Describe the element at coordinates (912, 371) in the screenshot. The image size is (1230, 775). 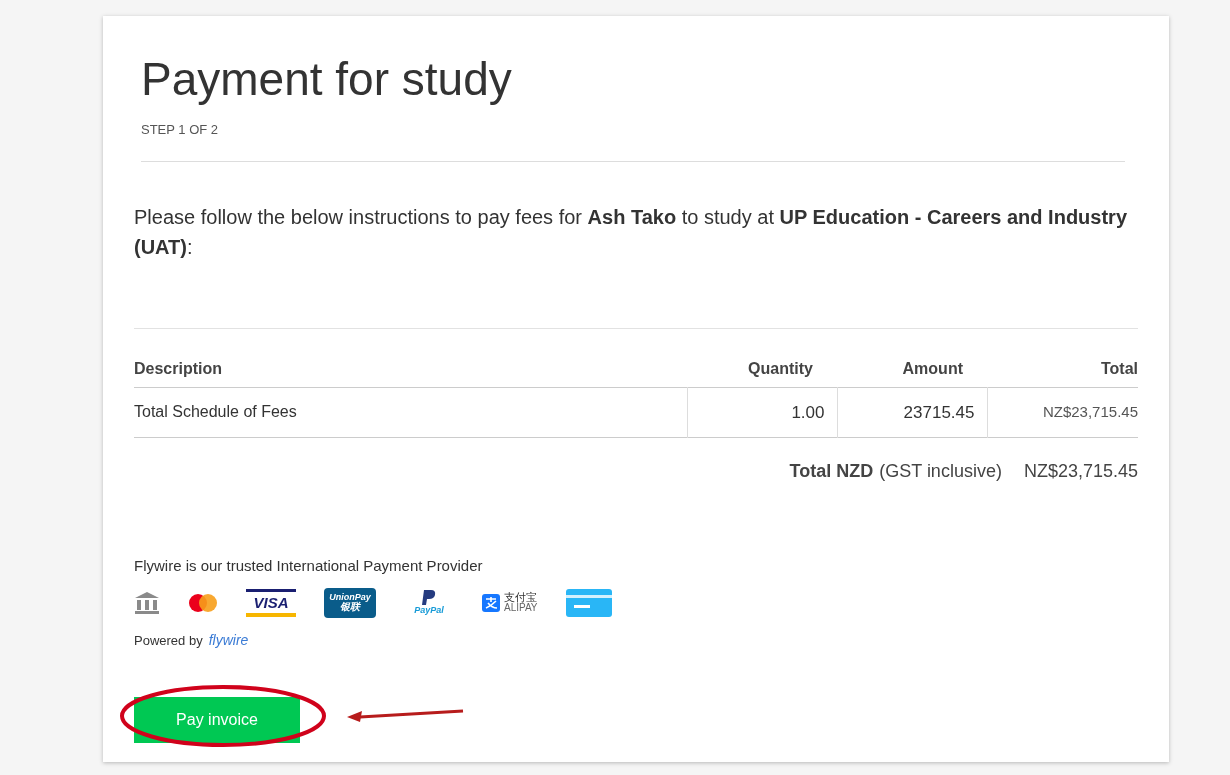
I see `column-header: Amount` at that location.